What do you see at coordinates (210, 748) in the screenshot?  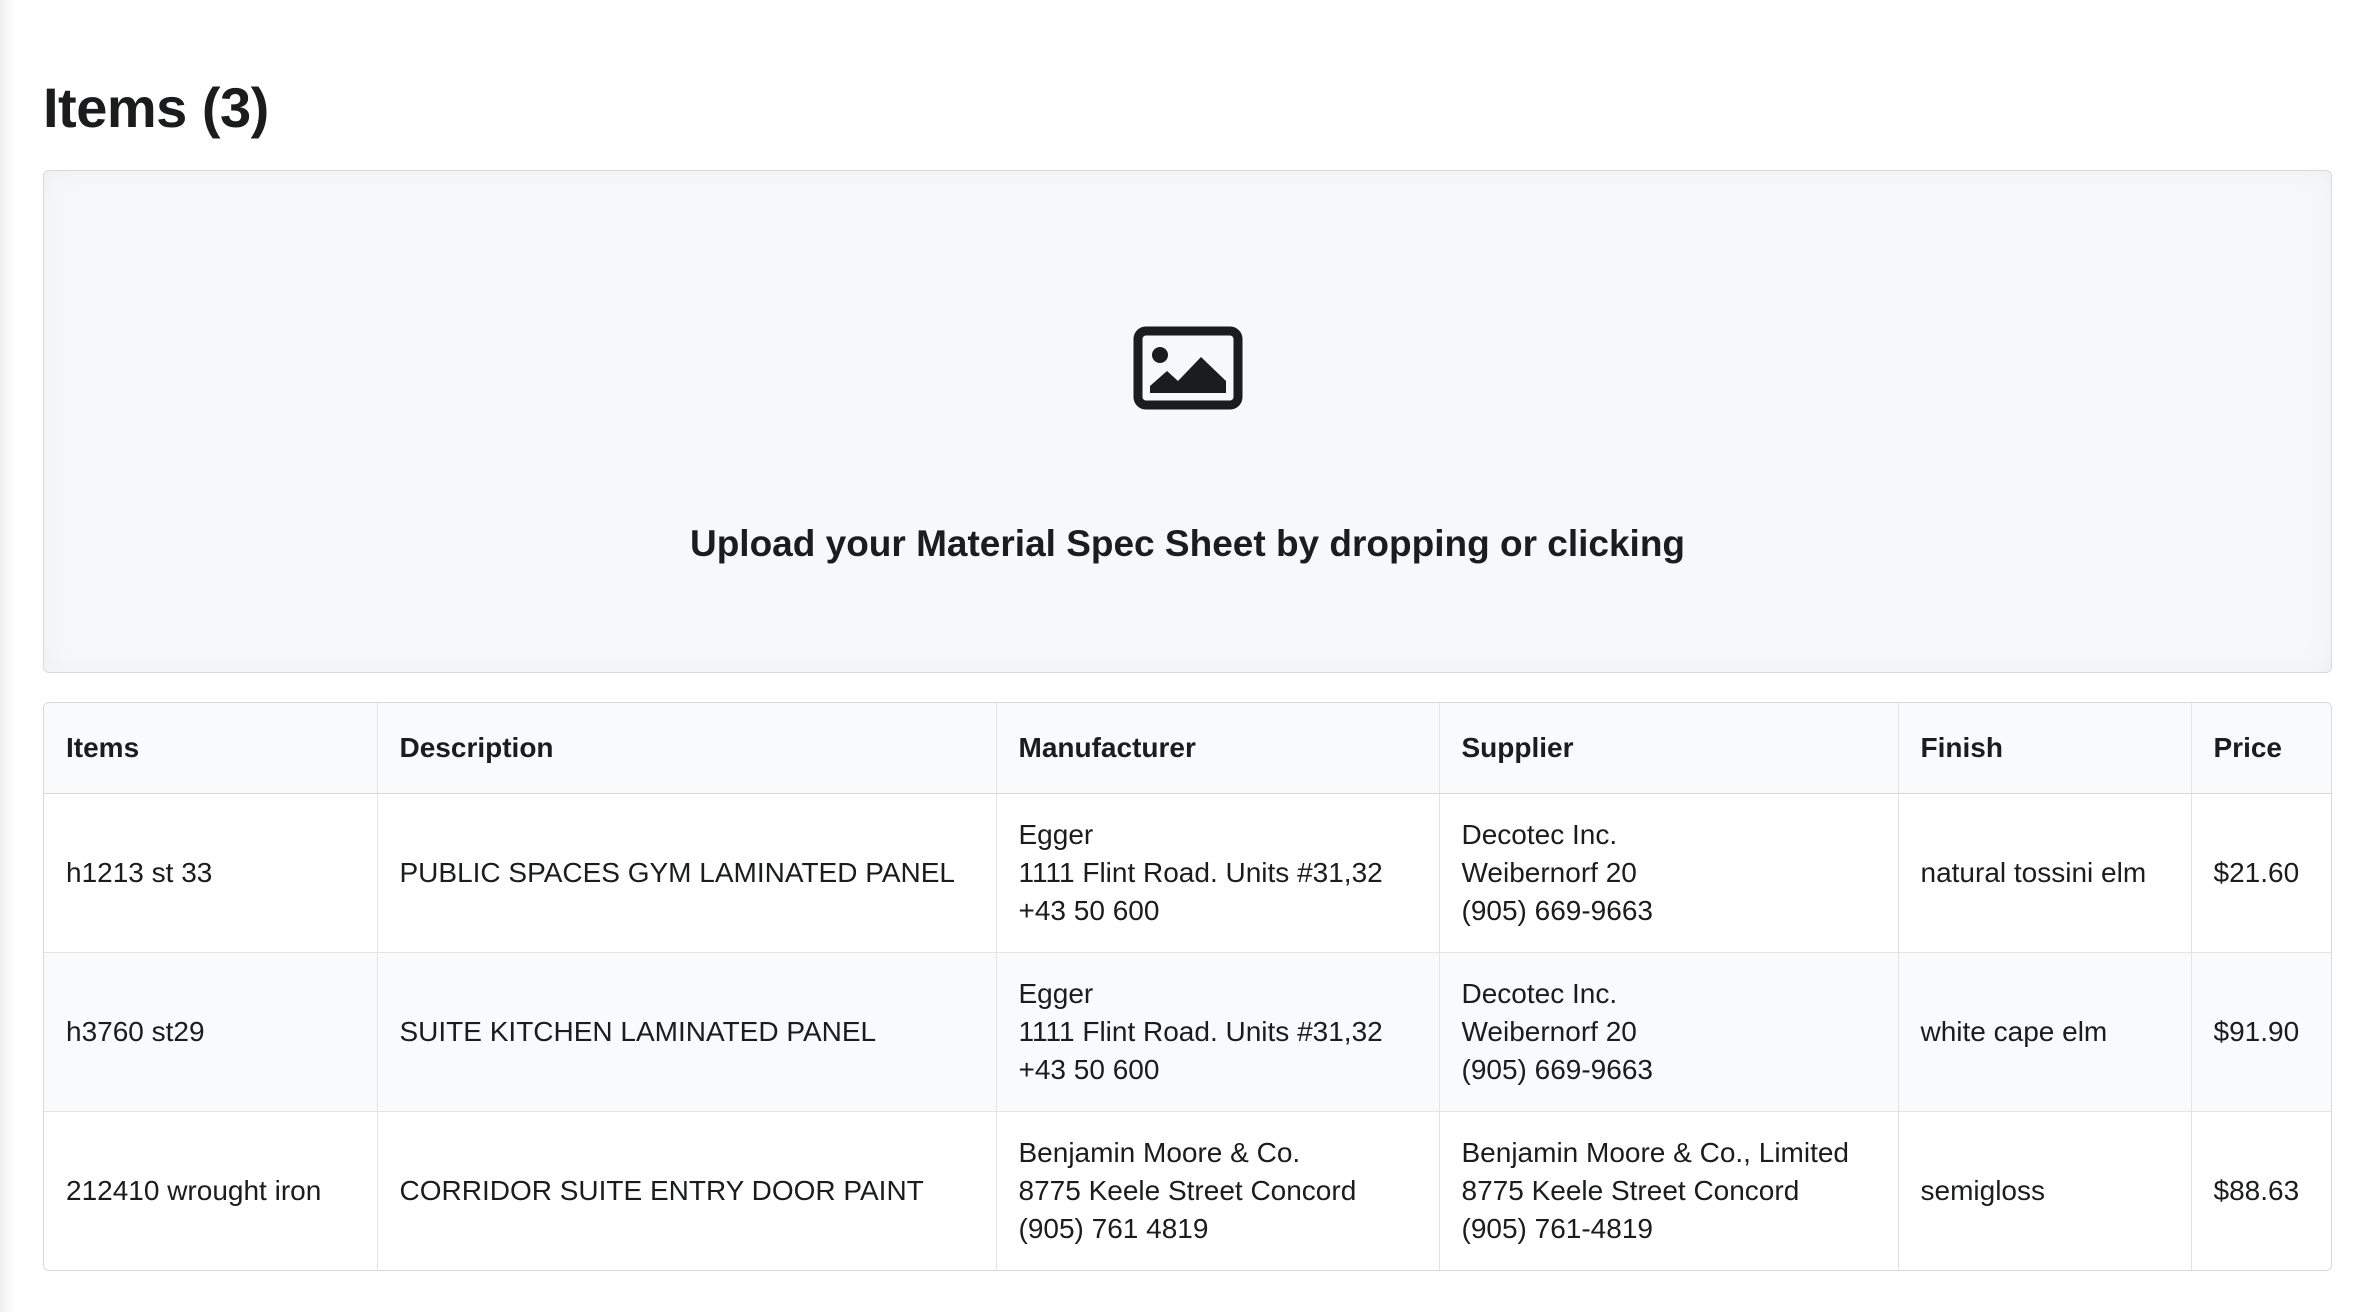 I see `column-header-items: Items` at bounding box center [210, 748].